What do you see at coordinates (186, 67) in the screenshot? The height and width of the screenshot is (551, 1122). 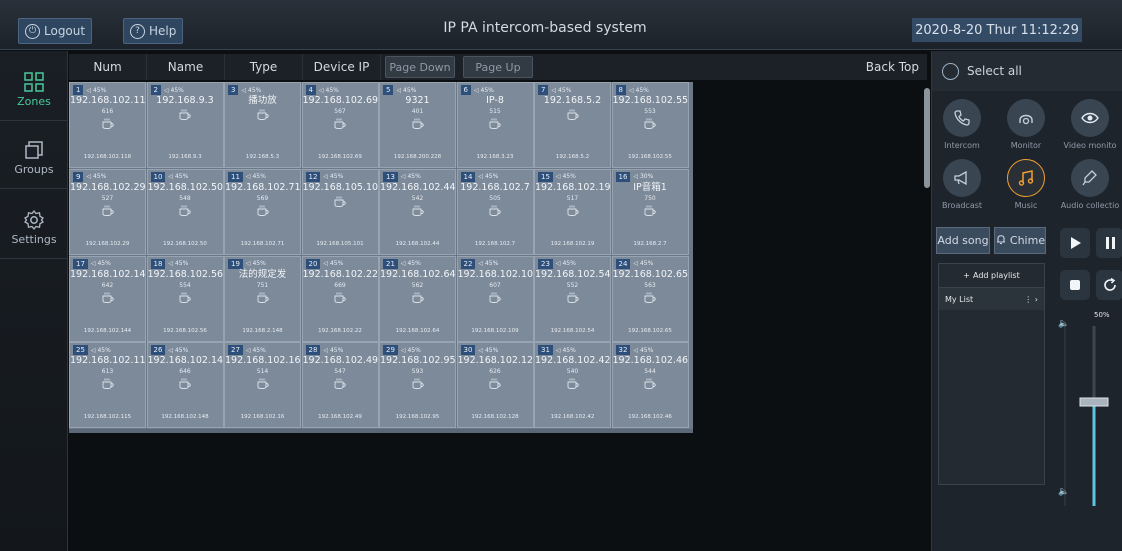 I see `col-name: Name` at bounding box center [186, 67].